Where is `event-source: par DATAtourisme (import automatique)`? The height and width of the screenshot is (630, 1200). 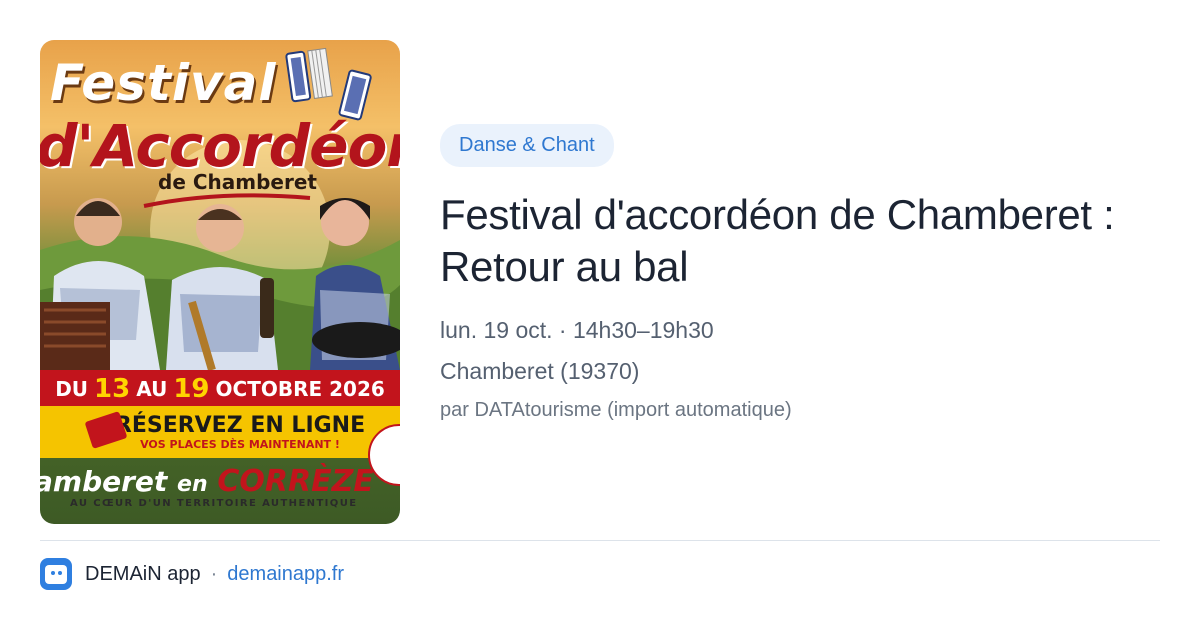 event-source: par DATAtourisme (import automatique) is located at coordinates (616, 410).